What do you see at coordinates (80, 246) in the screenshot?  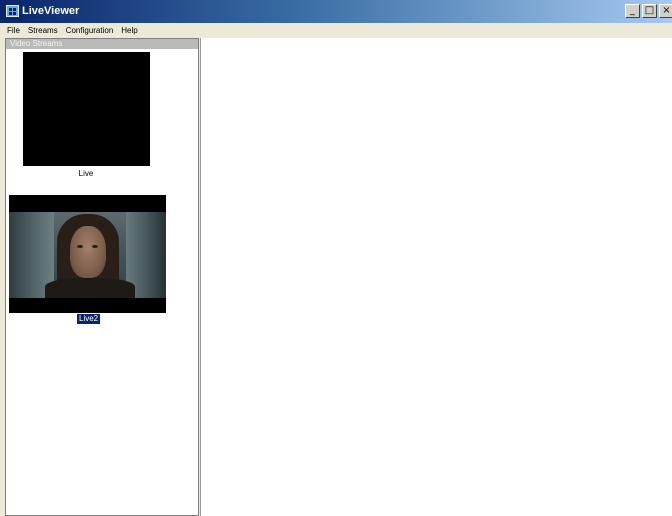 I see `figure-eye-left` at bounding box center [80, 246].